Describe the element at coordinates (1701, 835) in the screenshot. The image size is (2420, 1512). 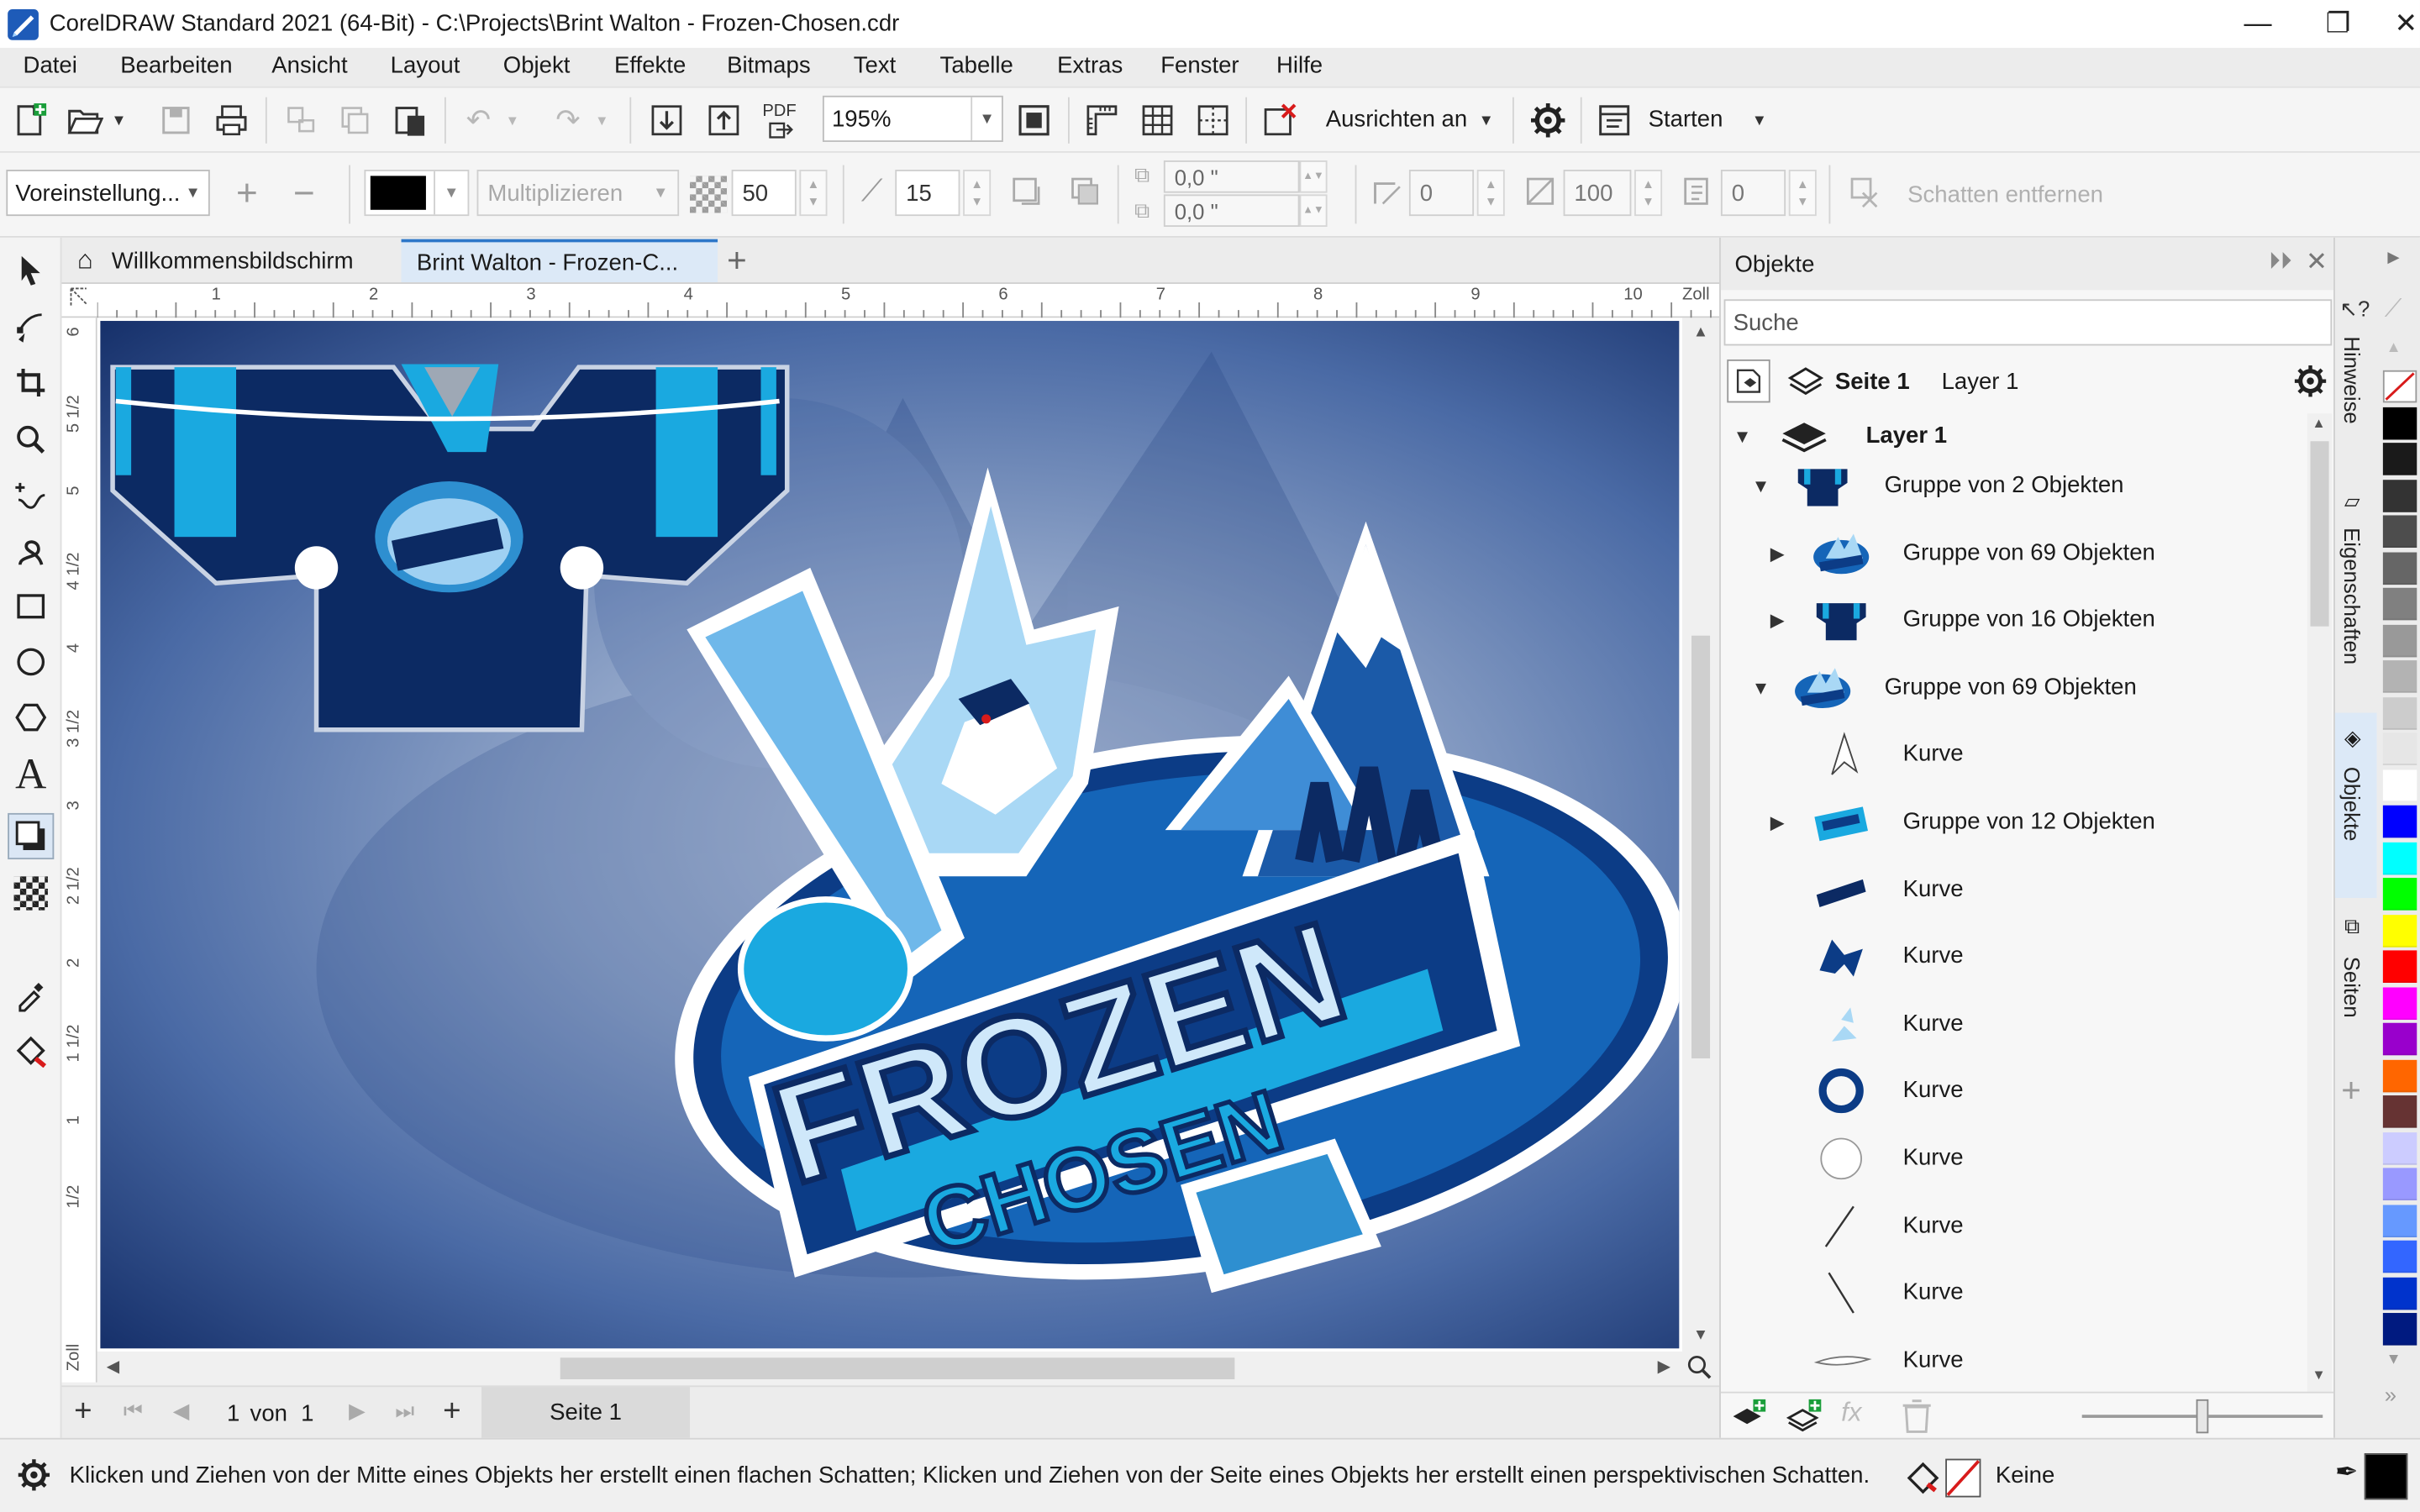
I see `vertical-scrollbar: ▲ ▼` at that location.